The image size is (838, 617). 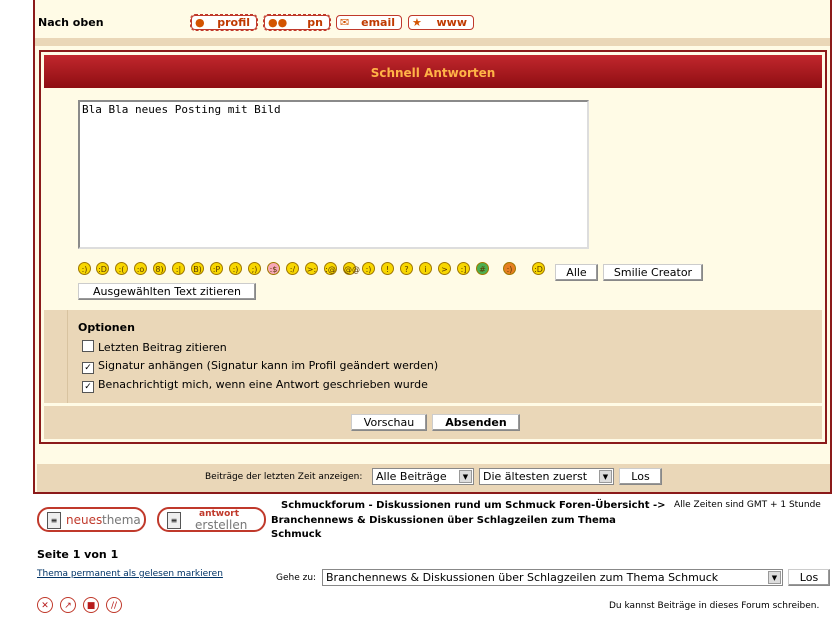 What do you see at coordinates (535, 476) in the screenshot?
I see `order-select-value: Die ältesten zuerst` at bounding box center [535, 476].